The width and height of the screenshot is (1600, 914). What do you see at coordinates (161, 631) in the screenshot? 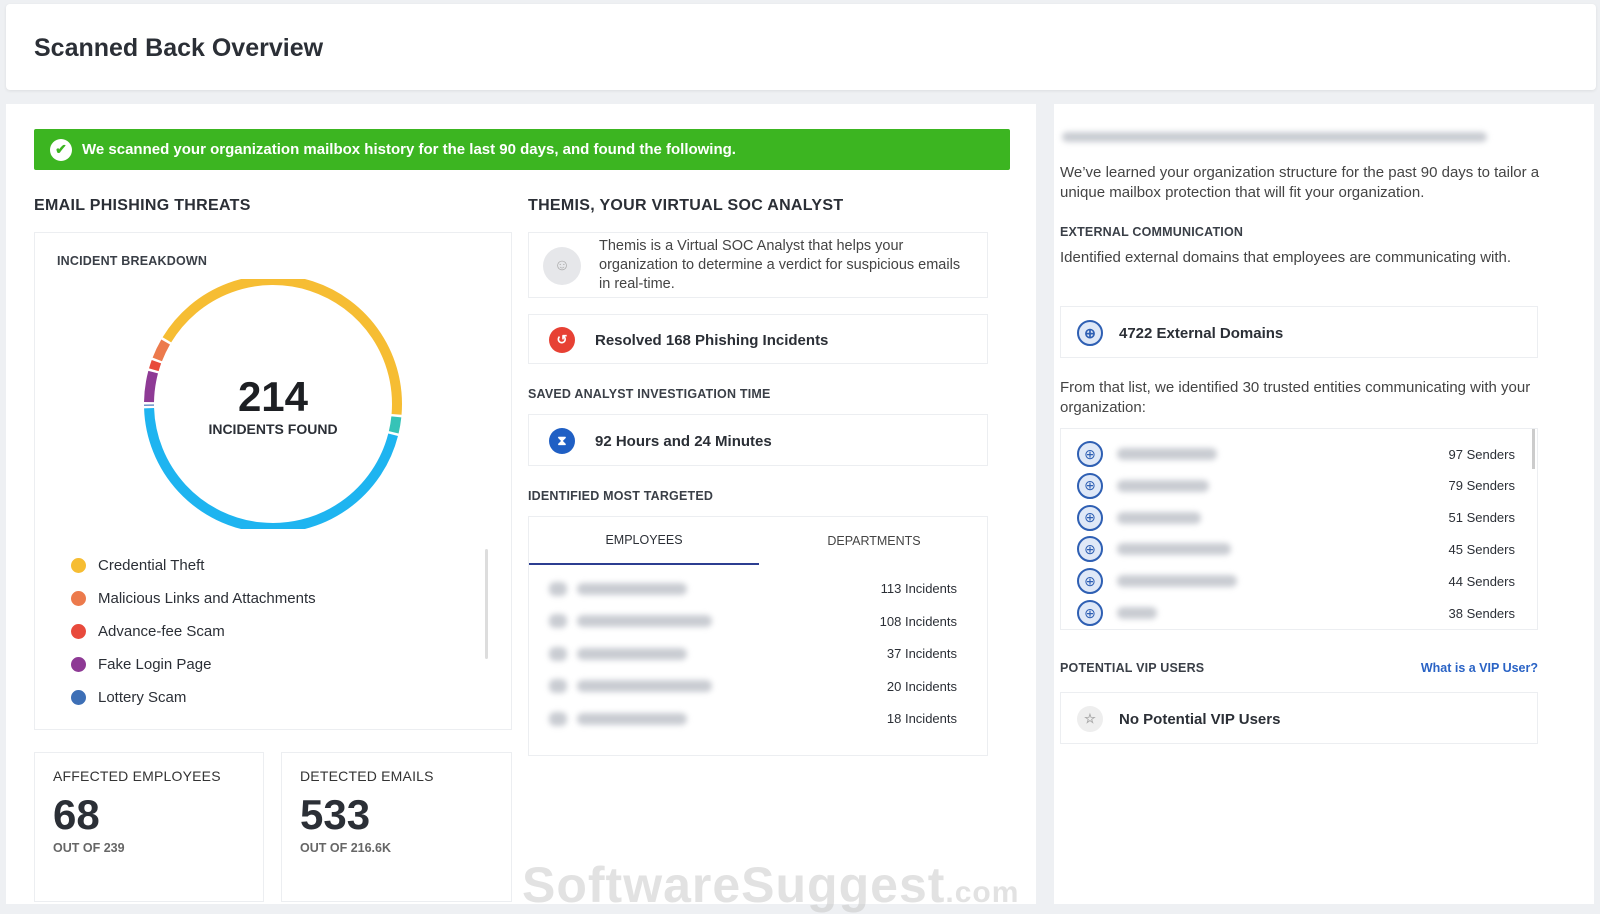
I see `legend-label: Advance-fee Scam` at bounding box center [161, 631].